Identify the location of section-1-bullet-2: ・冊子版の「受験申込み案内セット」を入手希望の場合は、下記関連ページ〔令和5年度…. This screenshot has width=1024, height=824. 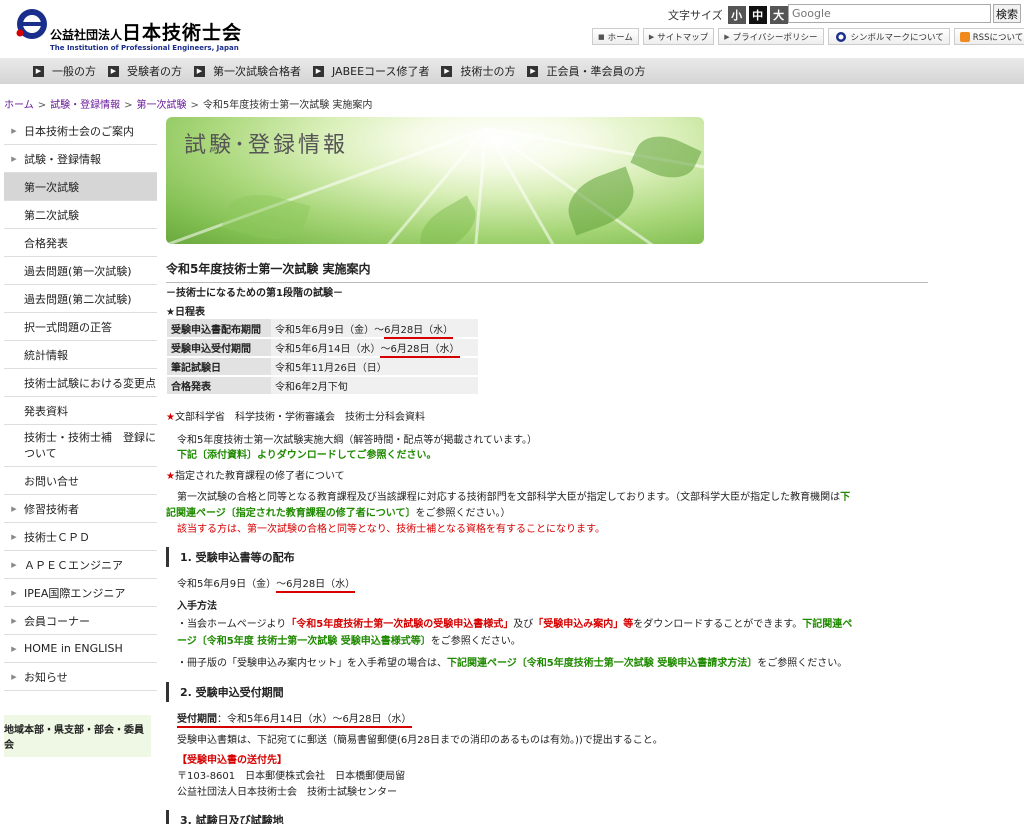
(512, 663).